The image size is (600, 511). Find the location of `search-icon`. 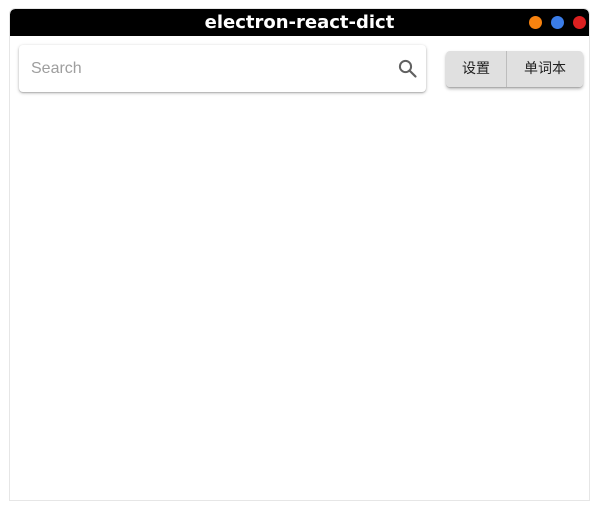

search-icon is located at coordinates (408, 69).